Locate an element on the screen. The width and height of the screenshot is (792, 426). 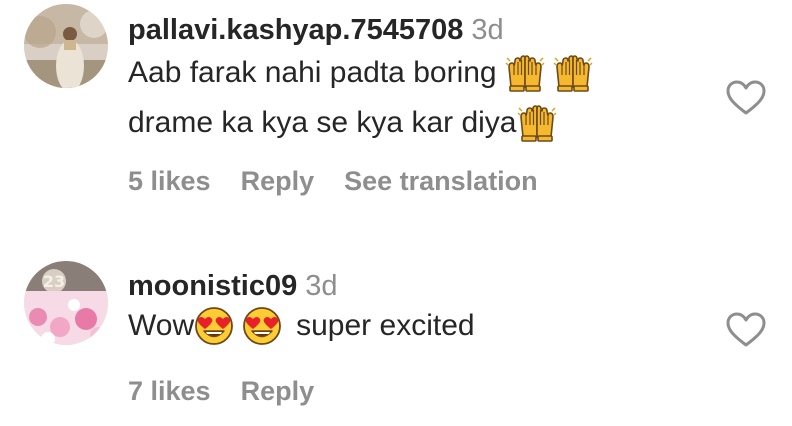
username: moonistic09 is located at coordinates (212, 286).